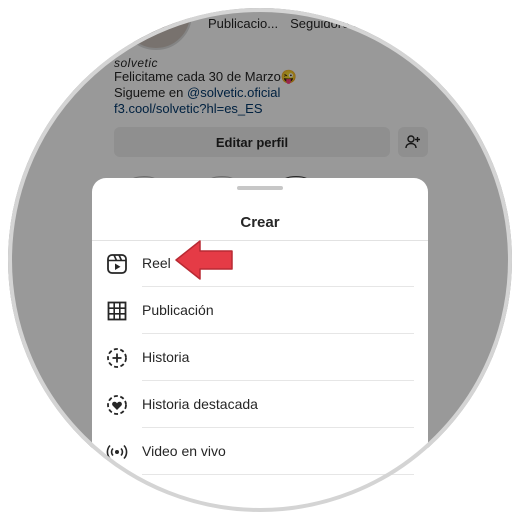 The width and height of the screenshot is (520, 520). I want to click on create-highlight-label: Historia destacada, so click(200, 404).